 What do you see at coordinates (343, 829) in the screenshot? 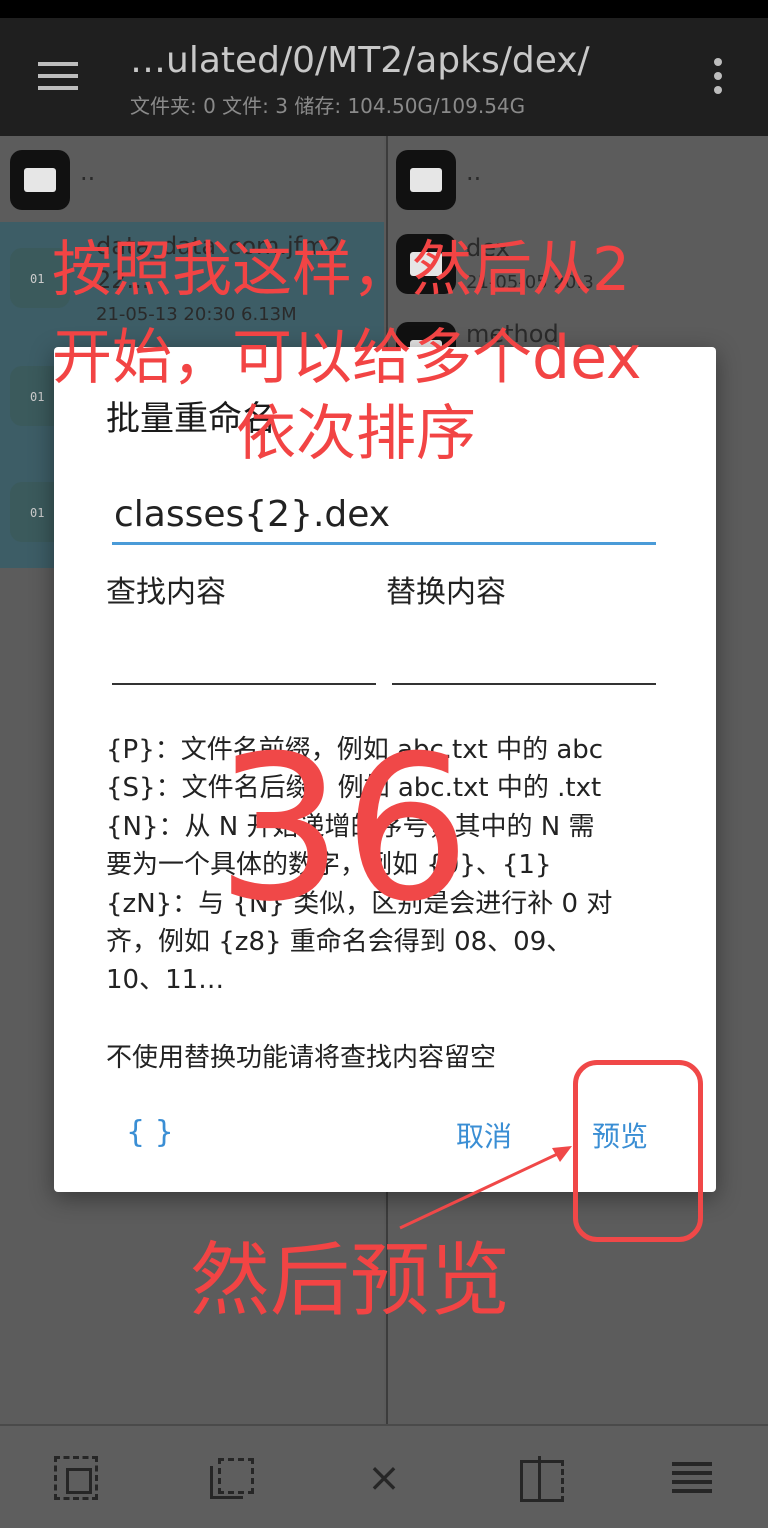
I see `annotation-number: 36` at bounding box center [343, 829].